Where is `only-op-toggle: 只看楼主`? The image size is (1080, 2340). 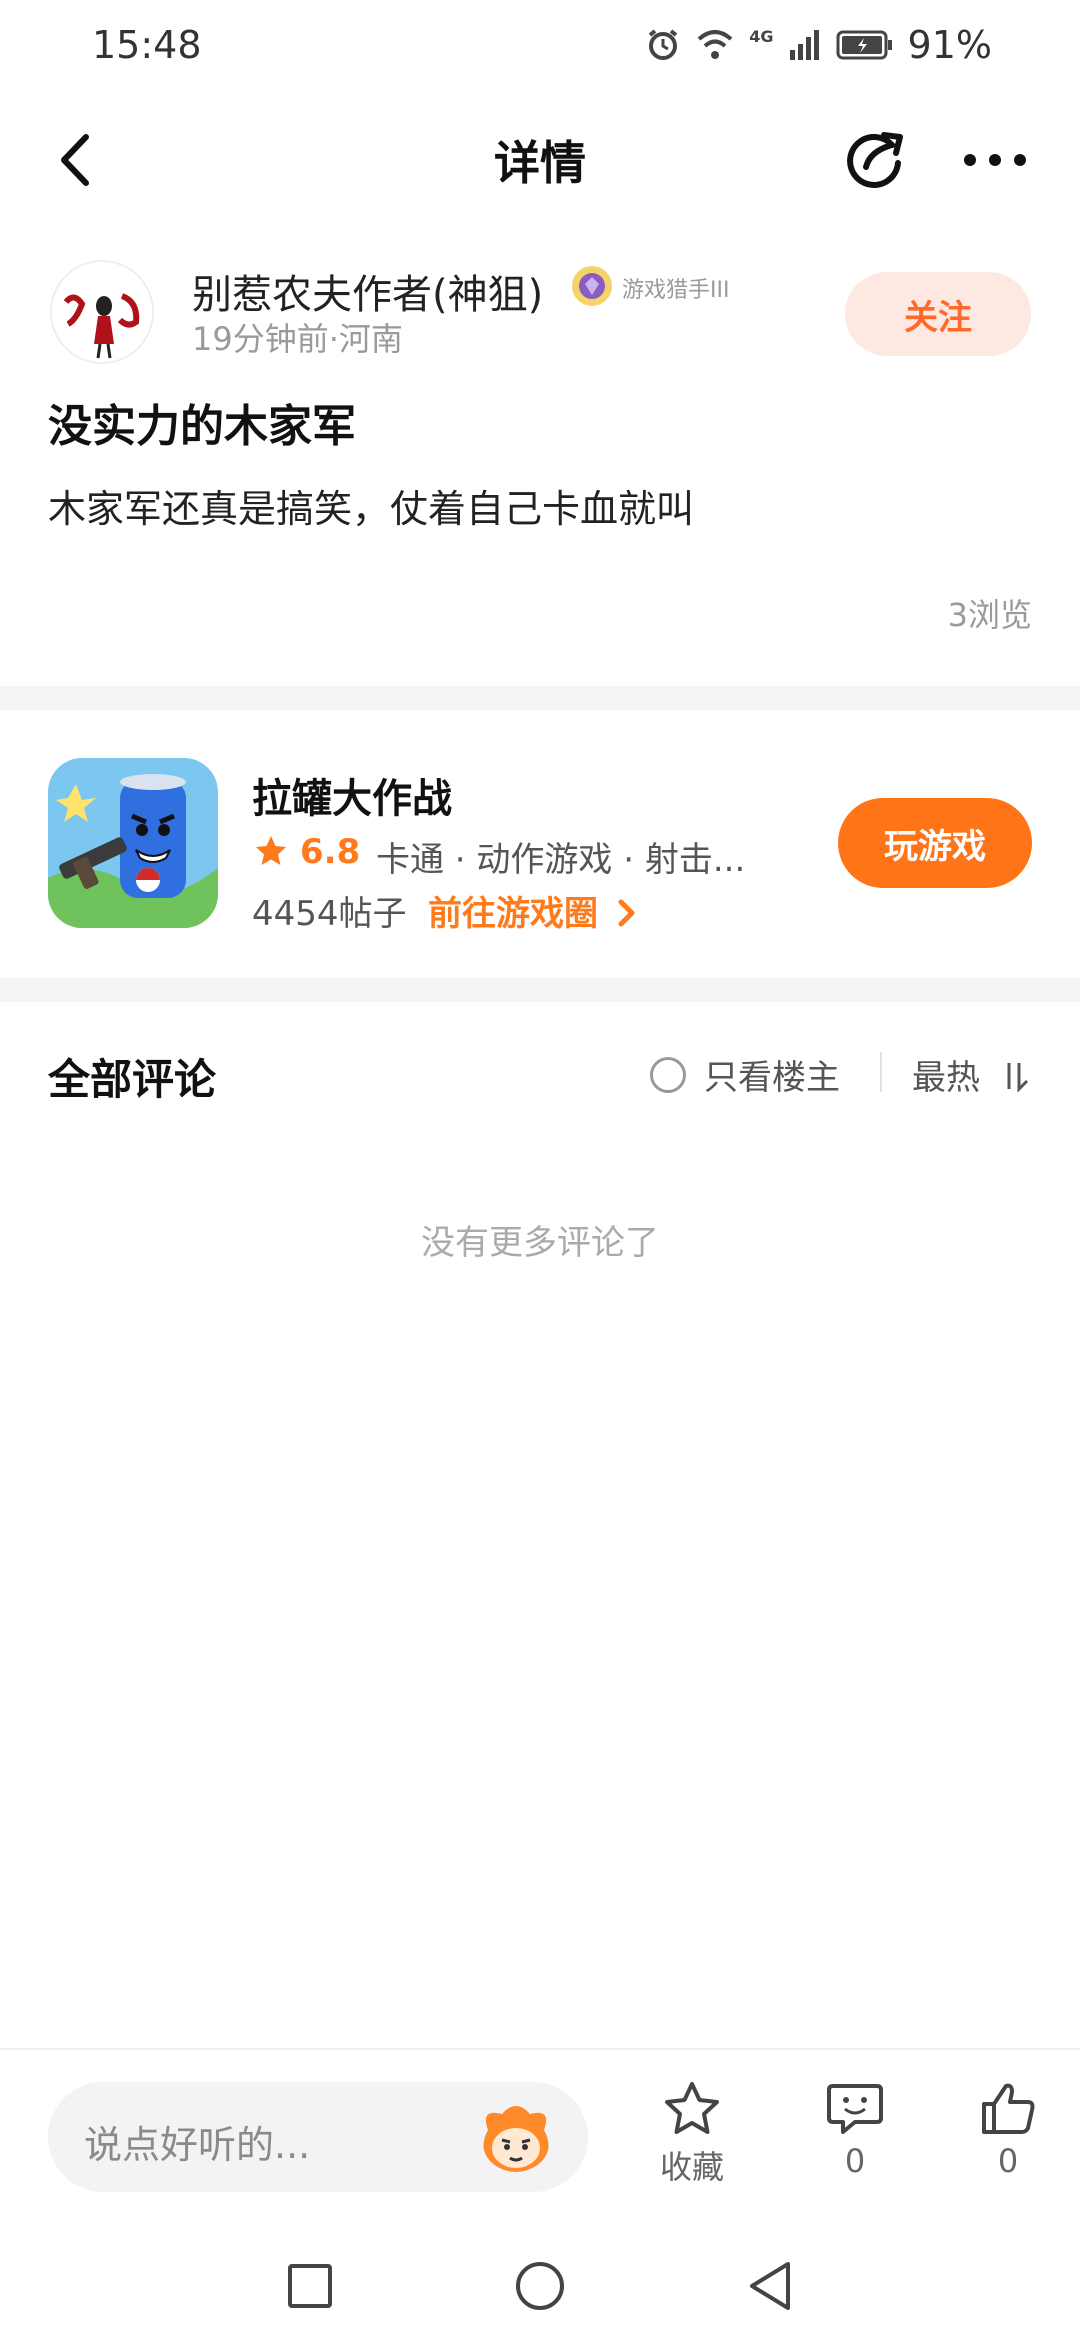
only-op-toggle: 只看楼主 is located at coordinates (745, 1074).